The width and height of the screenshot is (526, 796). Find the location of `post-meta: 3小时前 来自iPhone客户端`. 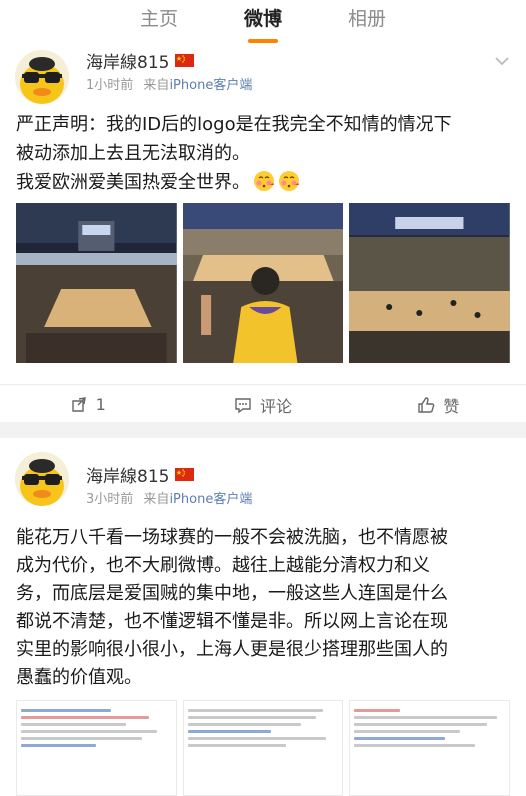

post-meta: 3小时前 来自iPhone客户端 is located at coordinates (169, 497).